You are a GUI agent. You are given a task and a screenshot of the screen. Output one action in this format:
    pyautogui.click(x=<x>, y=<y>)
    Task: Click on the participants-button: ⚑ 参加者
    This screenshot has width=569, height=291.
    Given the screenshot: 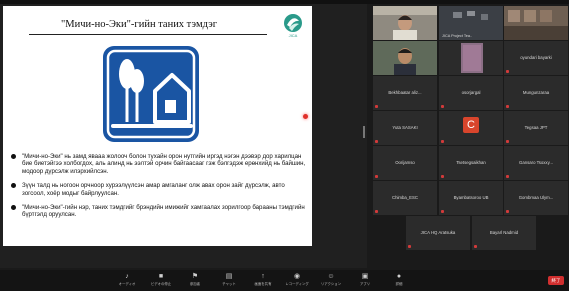 What is the action you would take?
    pyautogui.click(x=195, y=281)
    